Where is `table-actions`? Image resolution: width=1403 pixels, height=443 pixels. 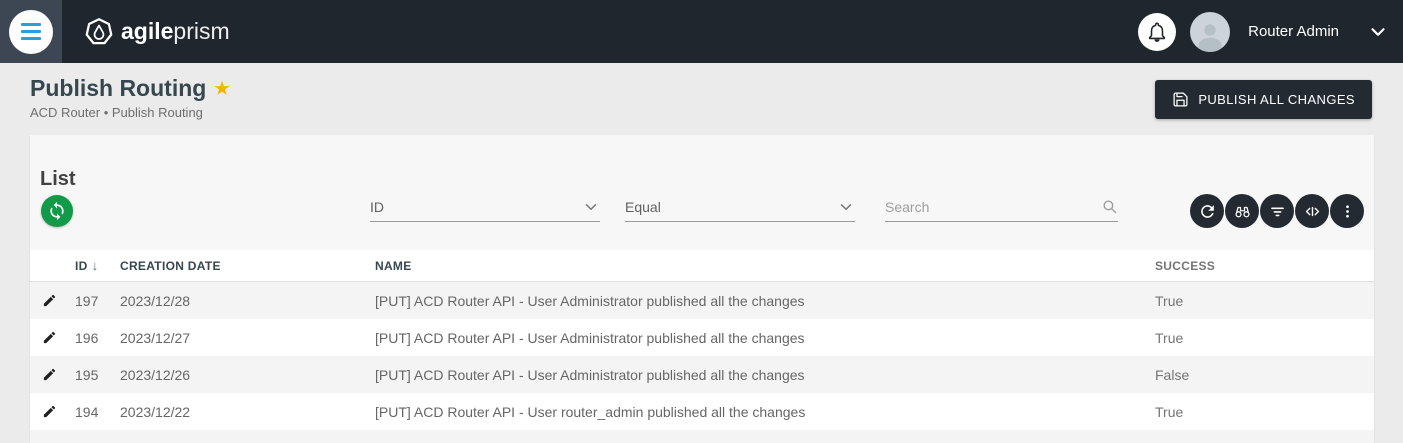 table-actions is located at coordinates (1277, 211).